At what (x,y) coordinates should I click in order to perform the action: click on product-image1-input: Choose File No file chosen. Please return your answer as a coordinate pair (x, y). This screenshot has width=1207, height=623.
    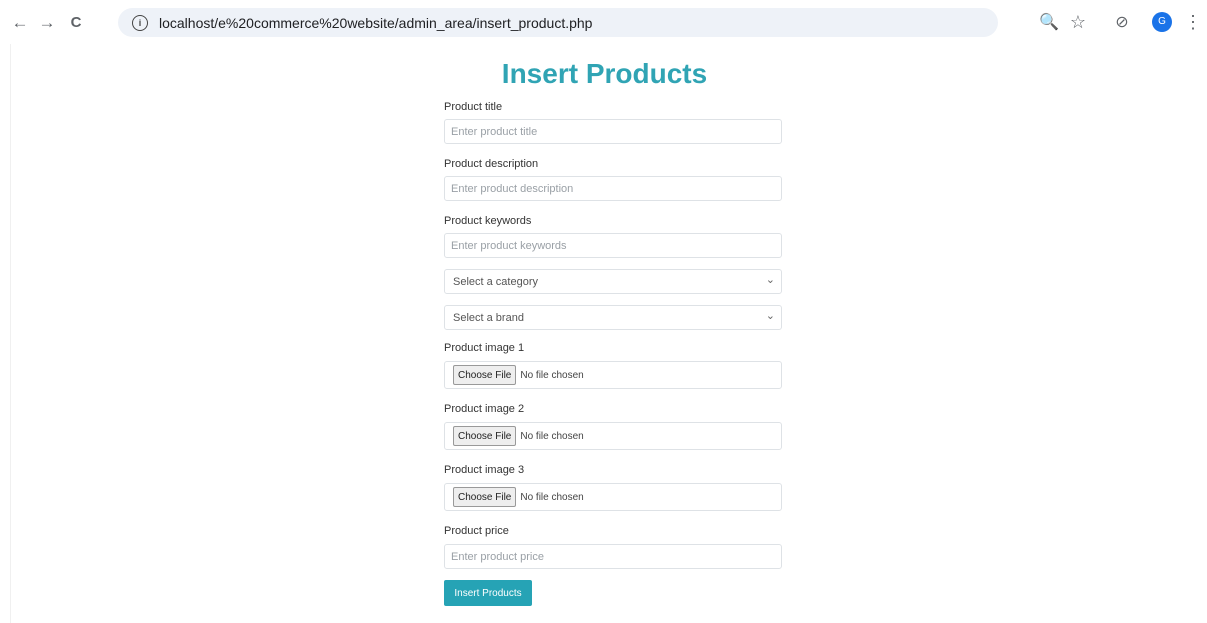
    Looking at the image, I should click on (613, 375).